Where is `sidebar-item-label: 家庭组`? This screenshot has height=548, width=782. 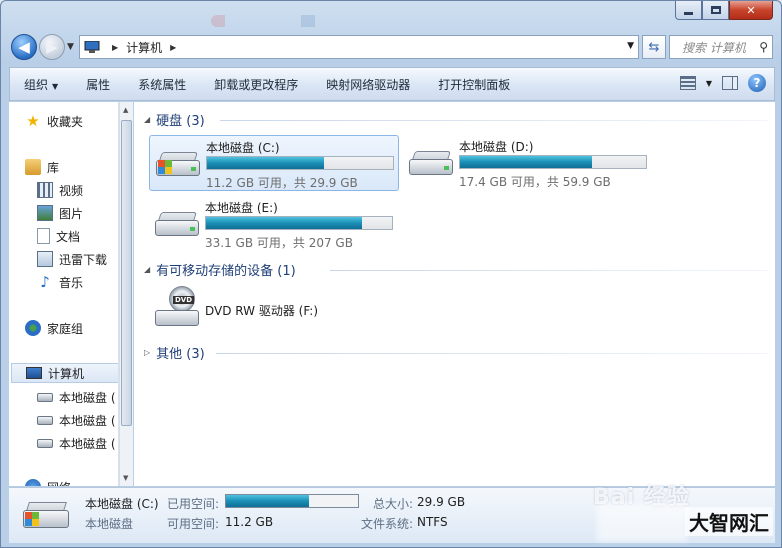 sidebar-item-label: 家庭组 is located at coordinates (65, 328).